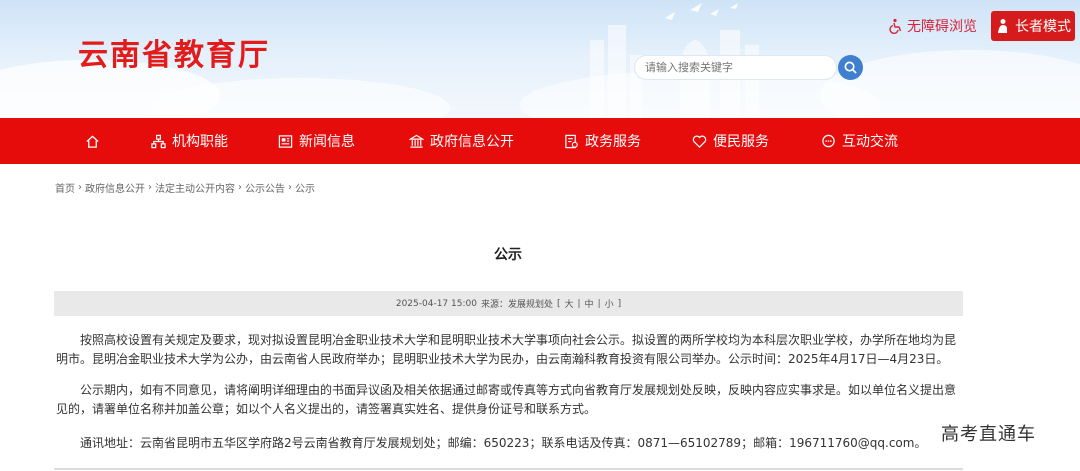  I want to click on home-icon, so click(92, 141).